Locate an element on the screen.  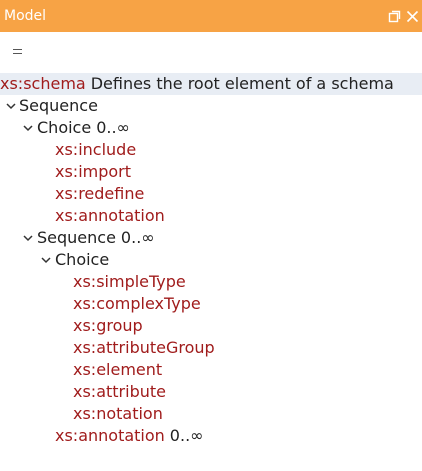
window-controls is located at coordinates (403, 16).